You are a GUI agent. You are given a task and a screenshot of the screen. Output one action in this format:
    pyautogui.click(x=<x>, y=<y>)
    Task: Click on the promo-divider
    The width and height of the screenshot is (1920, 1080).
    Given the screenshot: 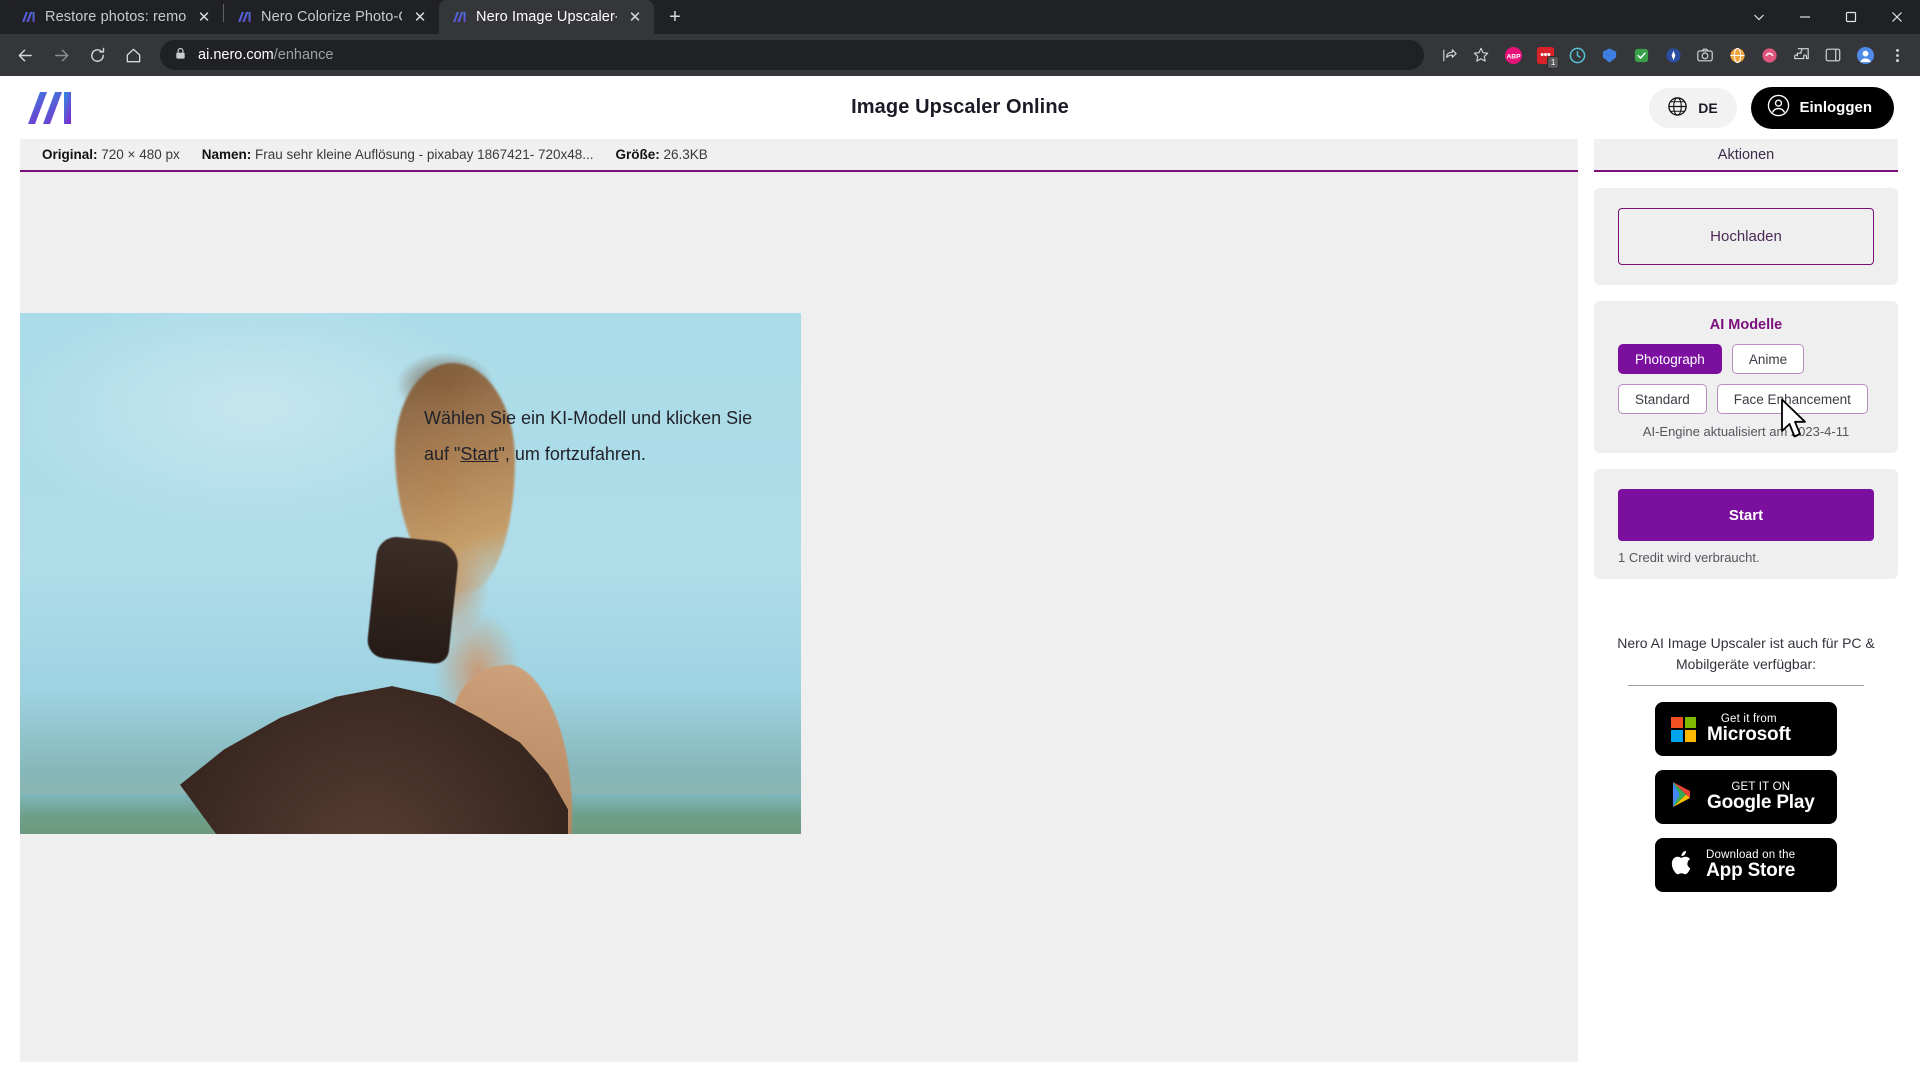 What is the action you would take?
    pyautogui.click(x=1746, y=685)
    